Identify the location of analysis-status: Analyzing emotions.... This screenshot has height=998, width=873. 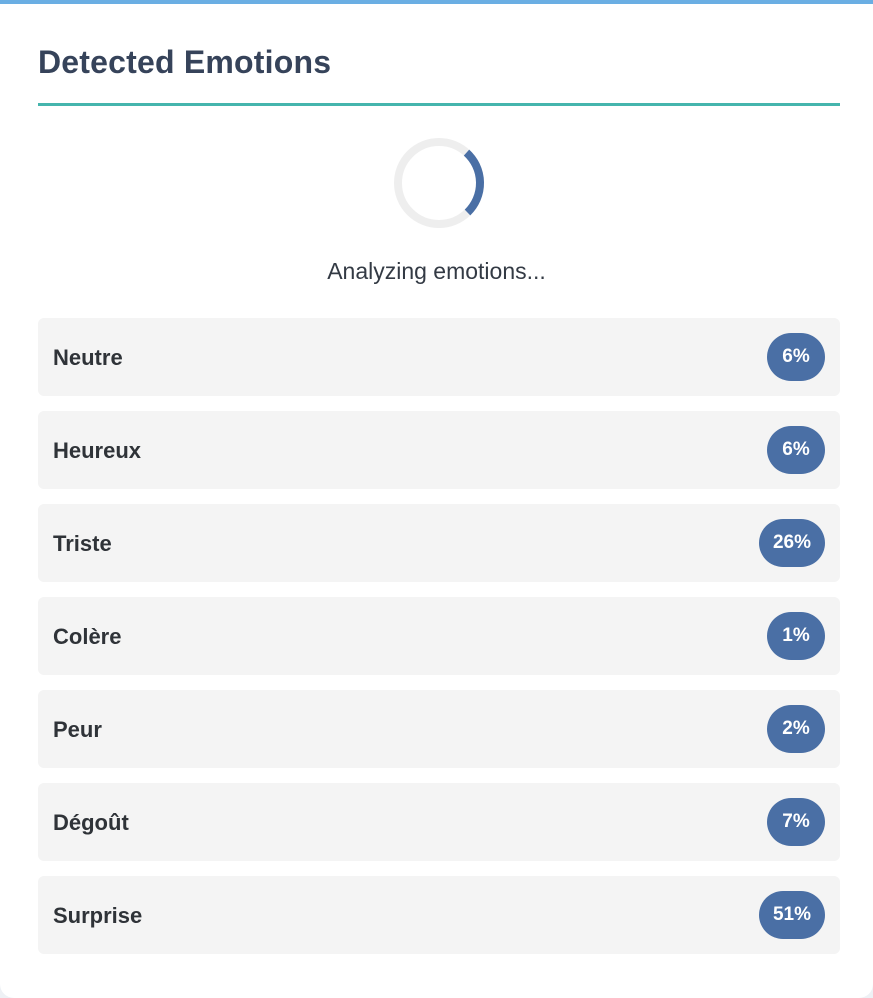
(436, 271).